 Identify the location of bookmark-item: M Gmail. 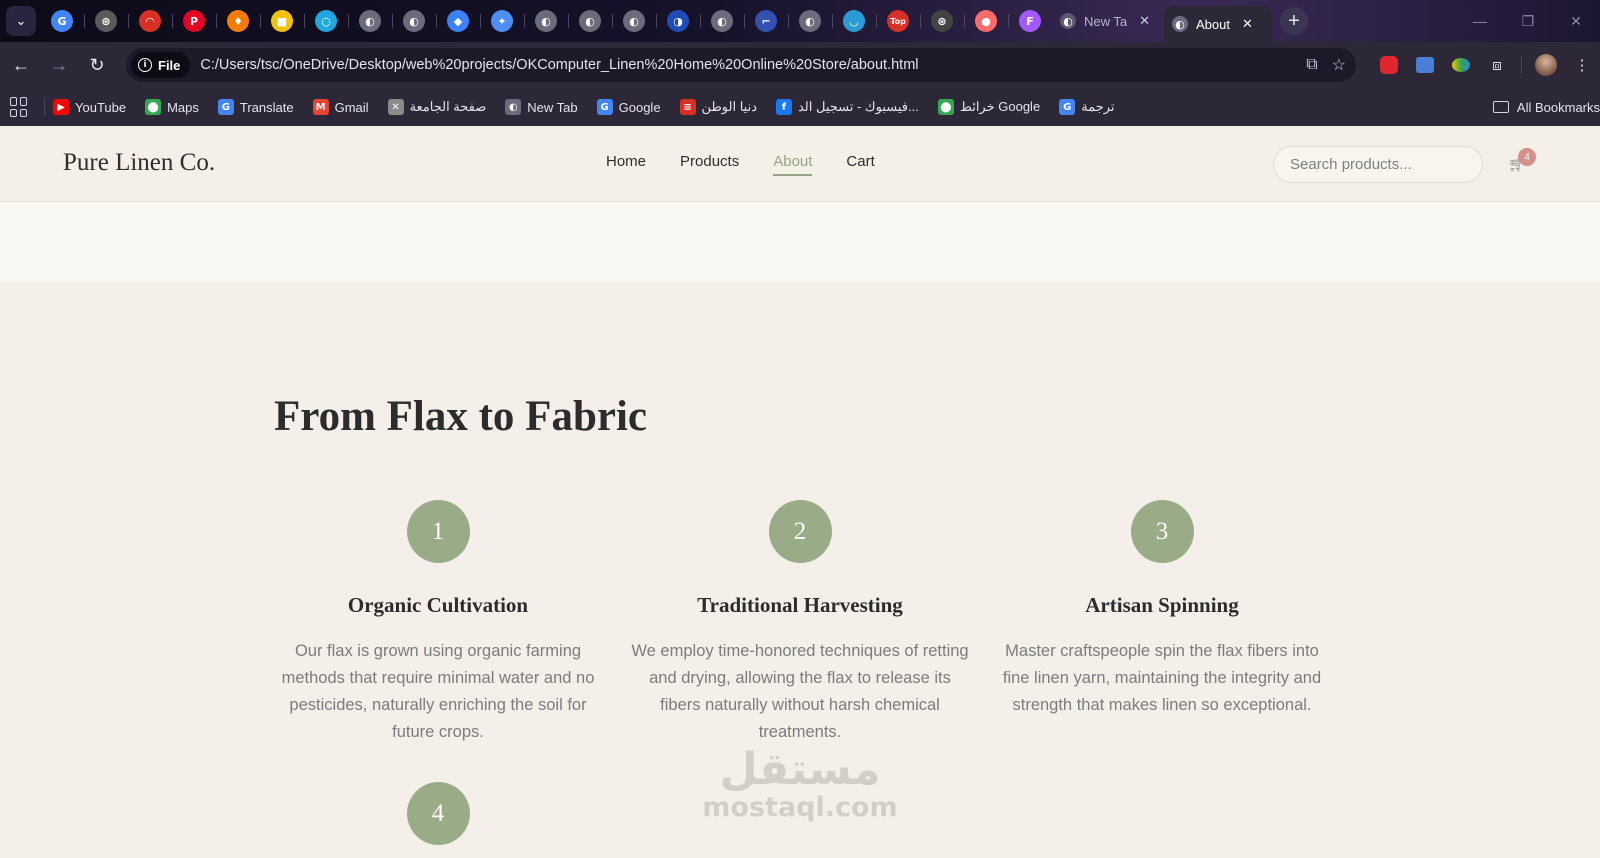
(340, 107).